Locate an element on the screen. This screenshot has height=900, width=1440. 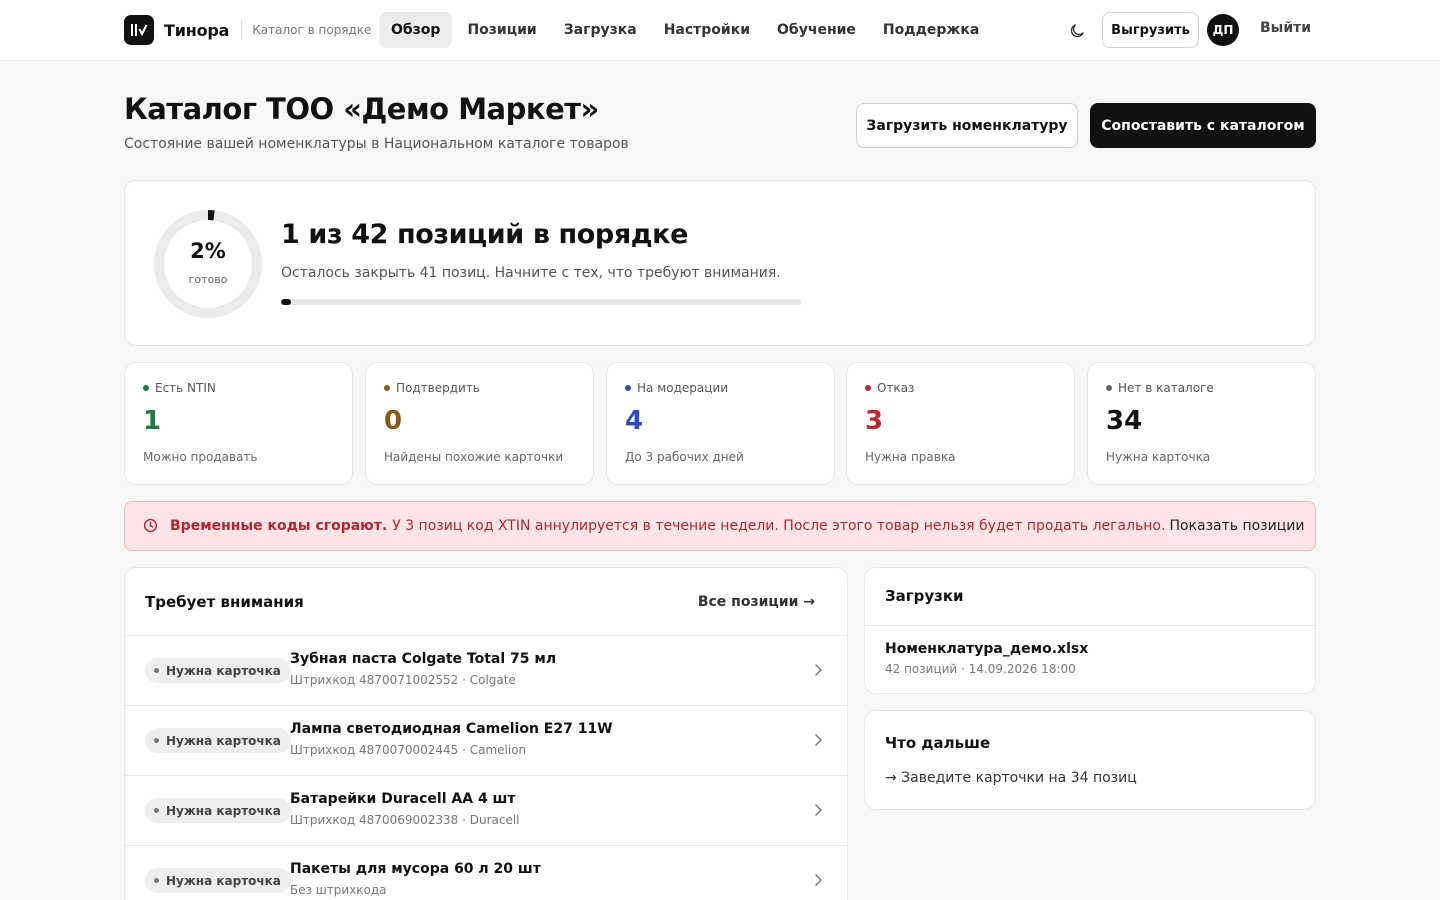
stat-value: 34 is located at coordinates (1124, 421).